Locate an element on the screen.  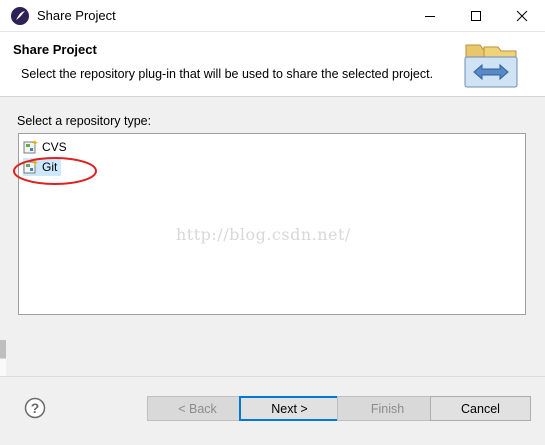
maximize-button is located at coordinates (476, 15).